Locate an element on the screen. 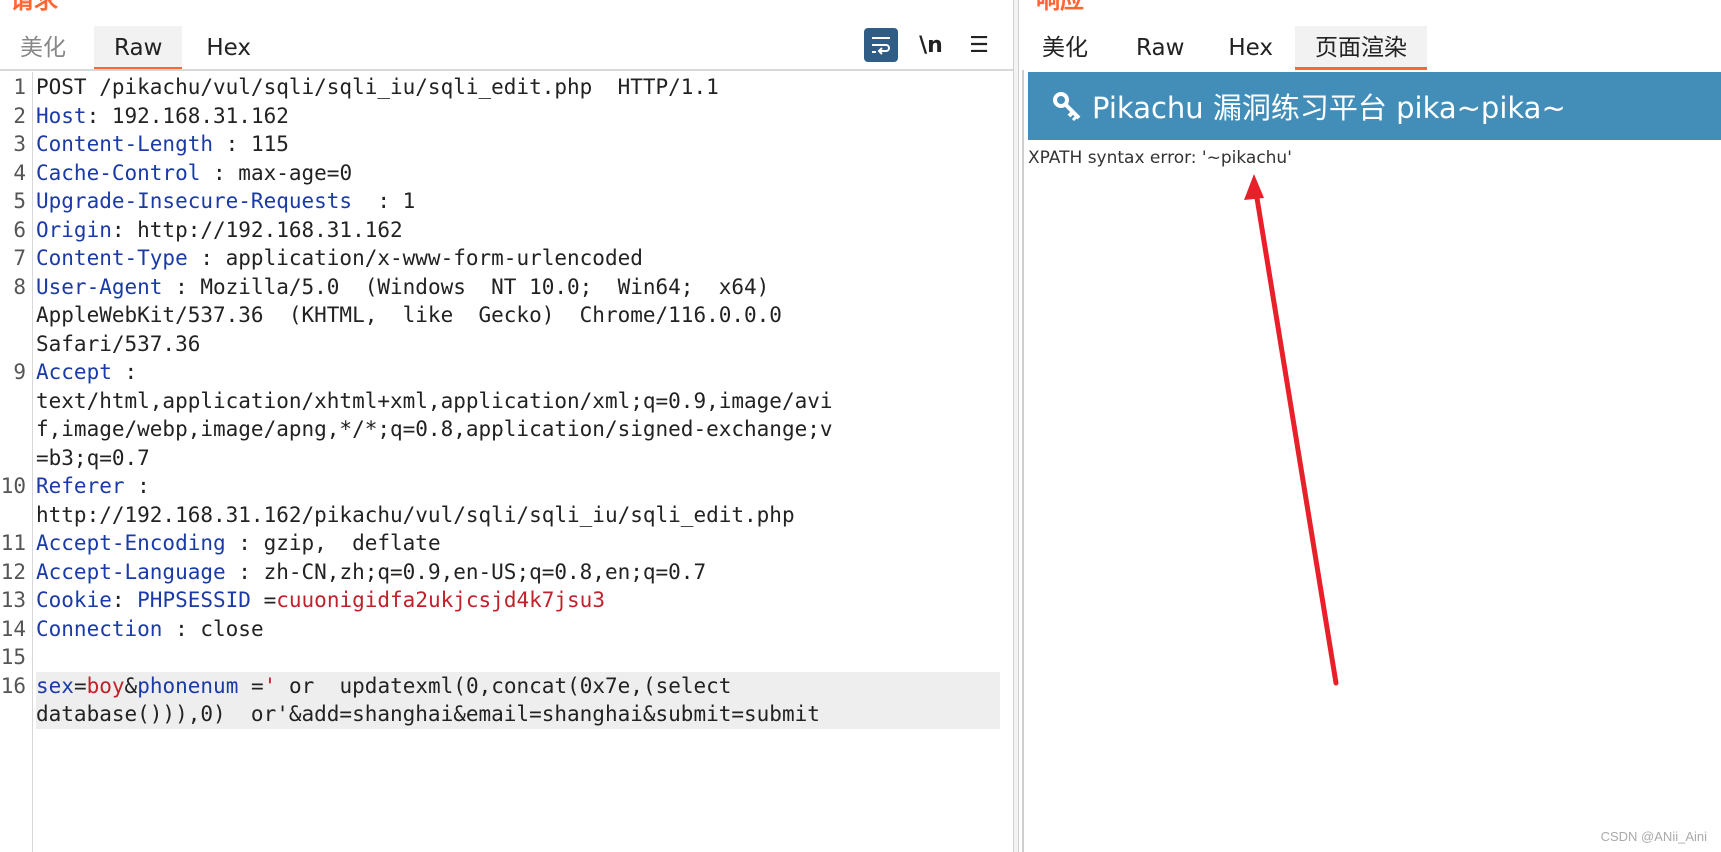 The width and height of the screenshot is (1721, 852). line-content: Accept-Encoding : gzip, deflate is located at coordinates (518, 543).